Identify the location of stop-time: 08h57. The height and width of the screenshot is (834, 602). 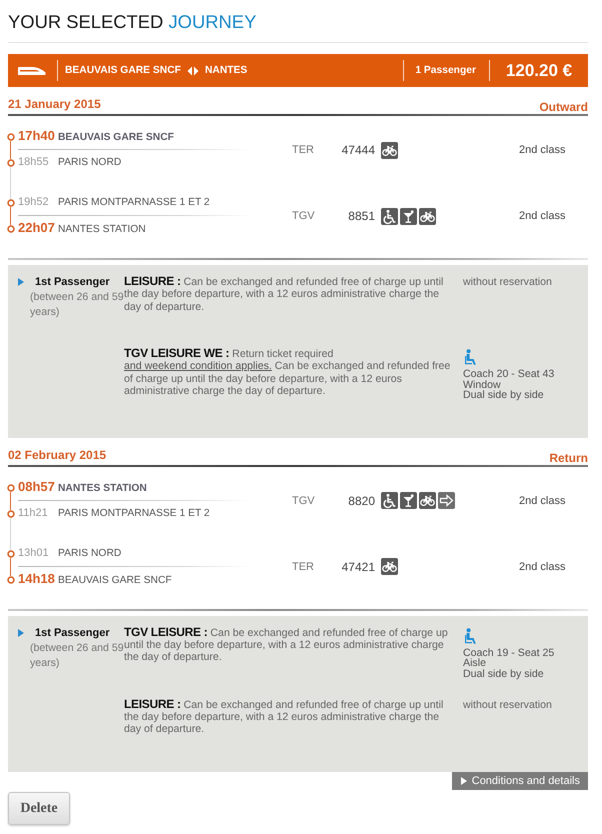
(37, 487).